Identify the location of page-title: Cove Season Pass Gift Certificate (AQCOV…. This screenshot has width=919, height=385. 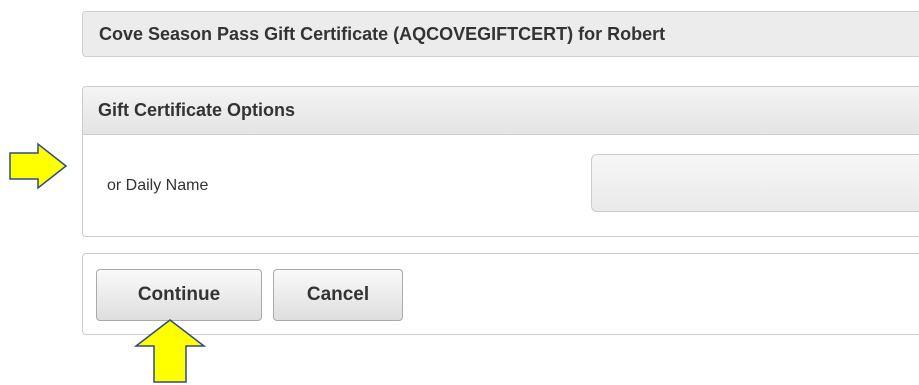
(382, 33).